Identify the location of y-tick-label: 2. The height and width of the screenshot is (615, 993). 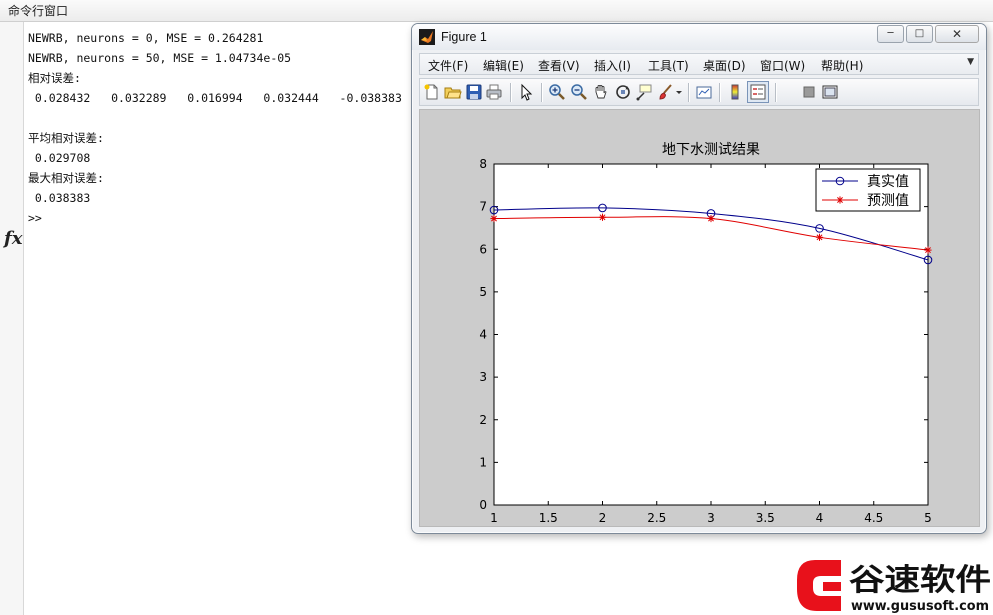
(483, 420).